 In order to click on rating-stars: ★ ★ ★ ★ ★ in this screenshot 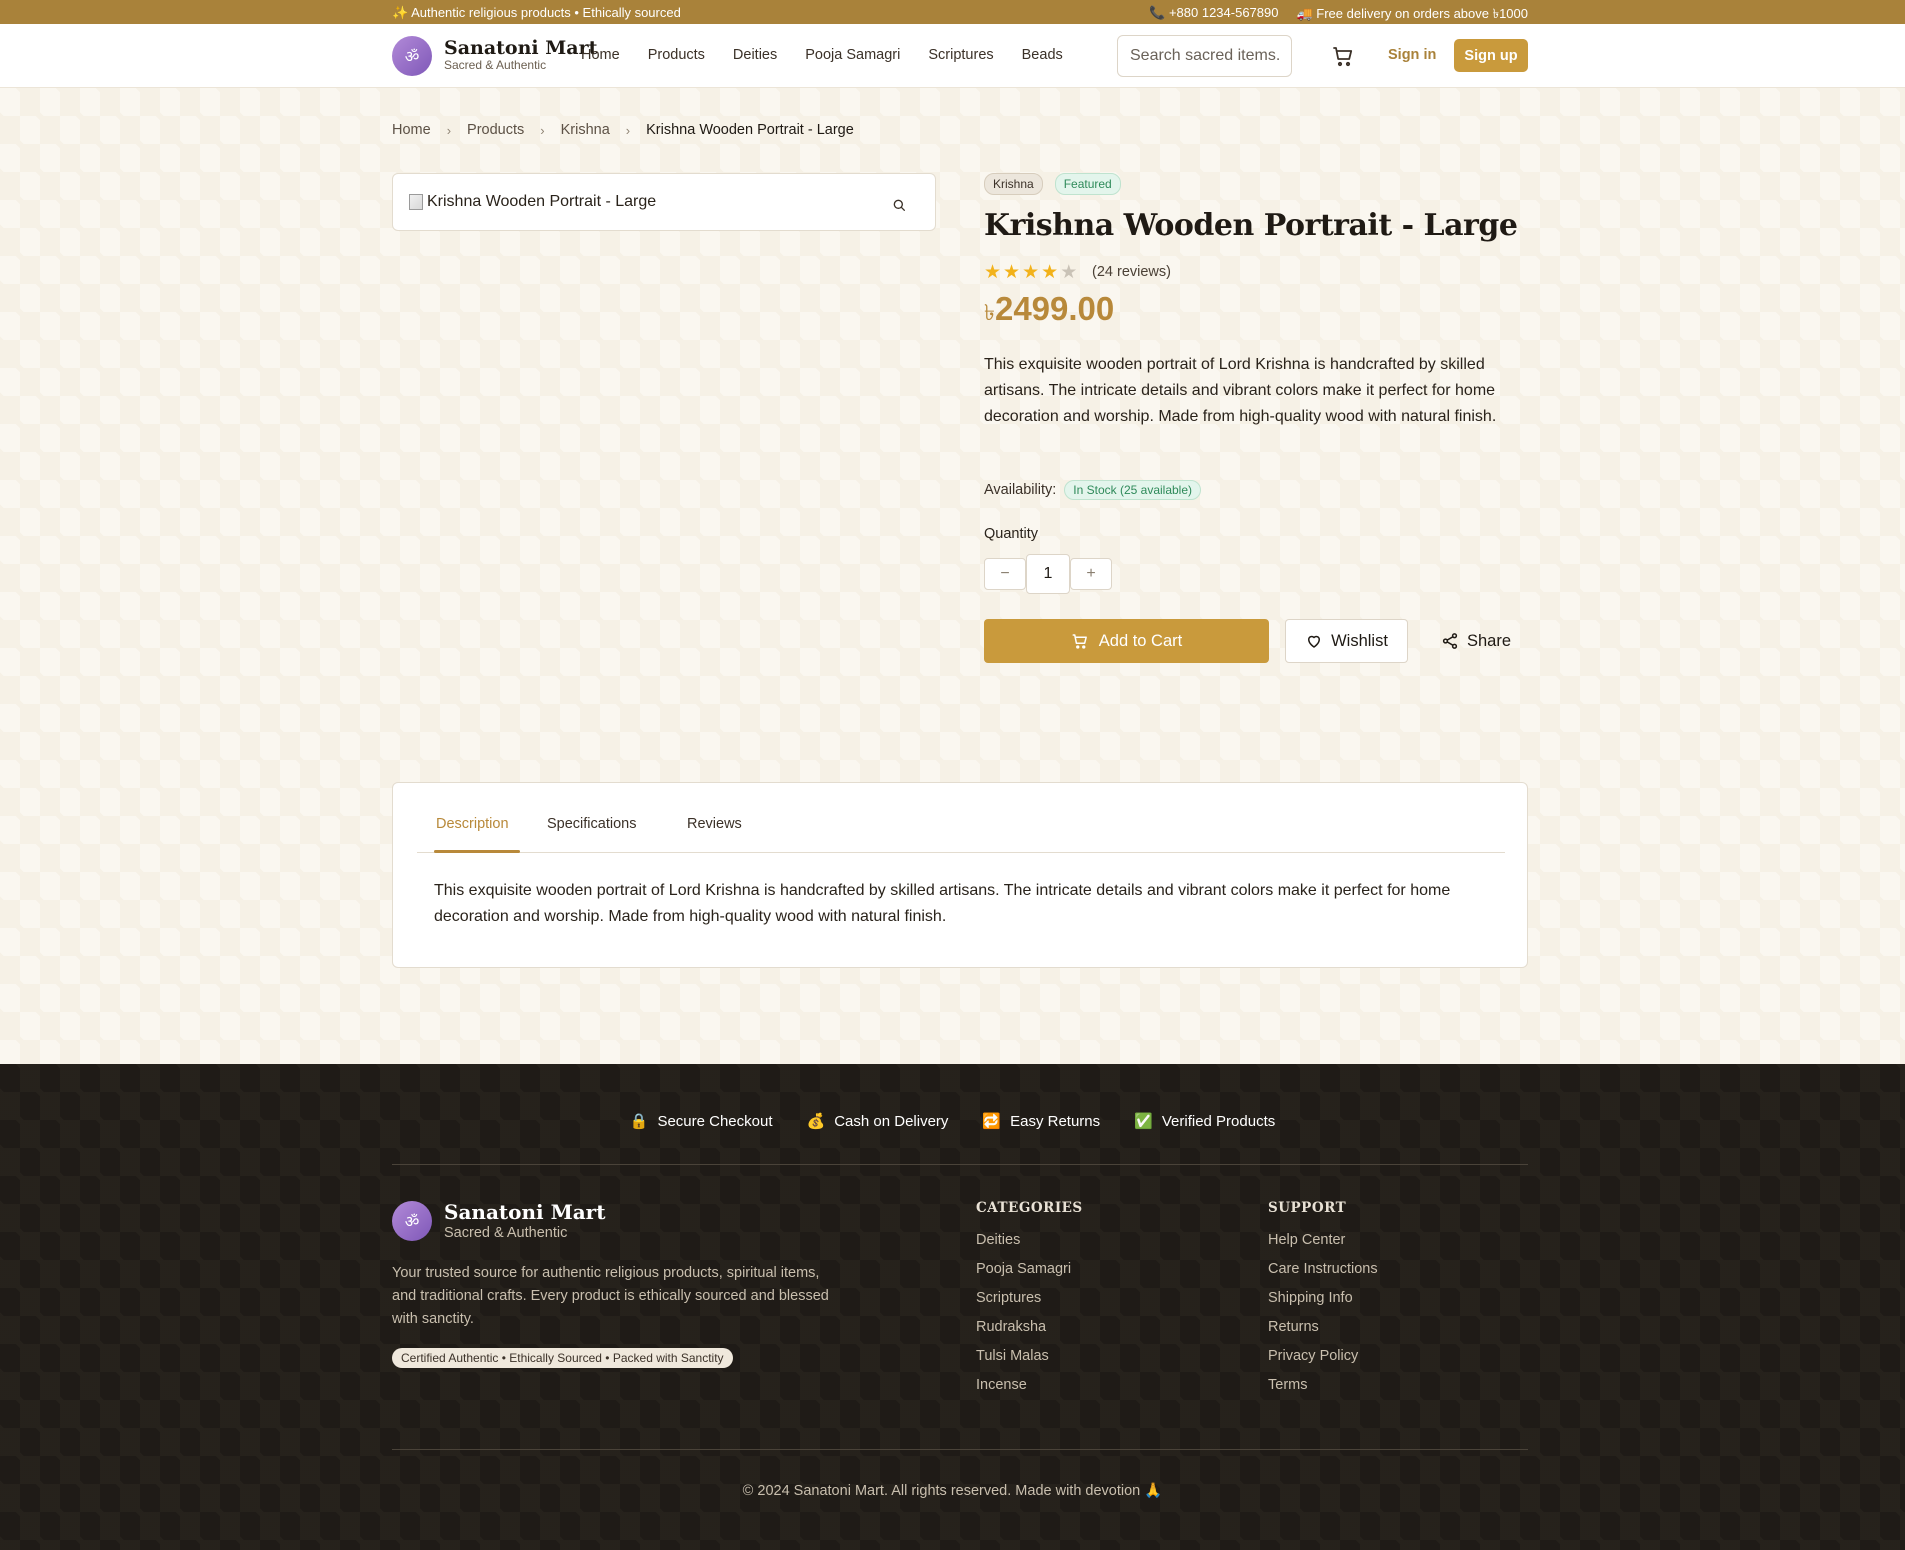, I will do `click(1030, 273)`.